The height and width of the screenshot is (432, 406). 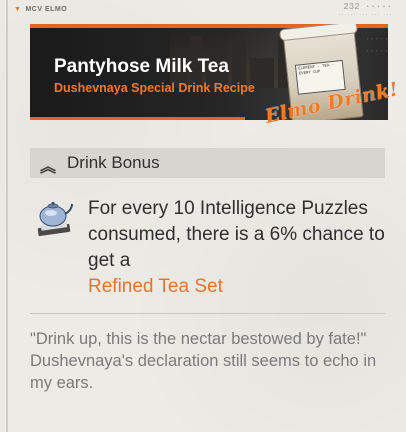 What do you see at coordinates (137, 118) in the screenshot?
I see `banner-accent-stripe-bottom` at bounding box center [137, 118].